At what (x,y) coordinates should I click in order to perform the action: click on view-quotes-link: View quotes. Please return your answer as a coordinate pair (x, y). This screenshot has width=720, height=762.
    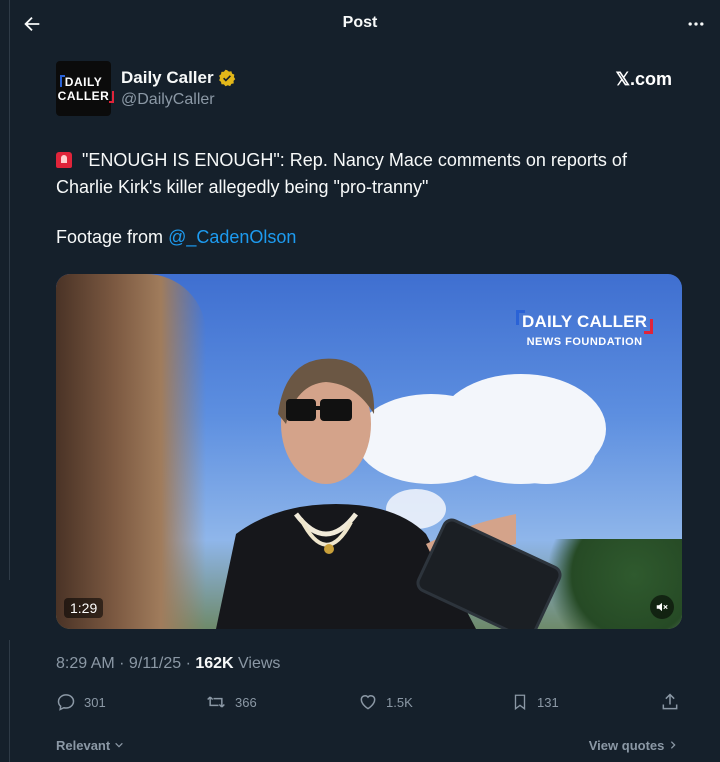
    Looking at the image, I should click on (633, 745).